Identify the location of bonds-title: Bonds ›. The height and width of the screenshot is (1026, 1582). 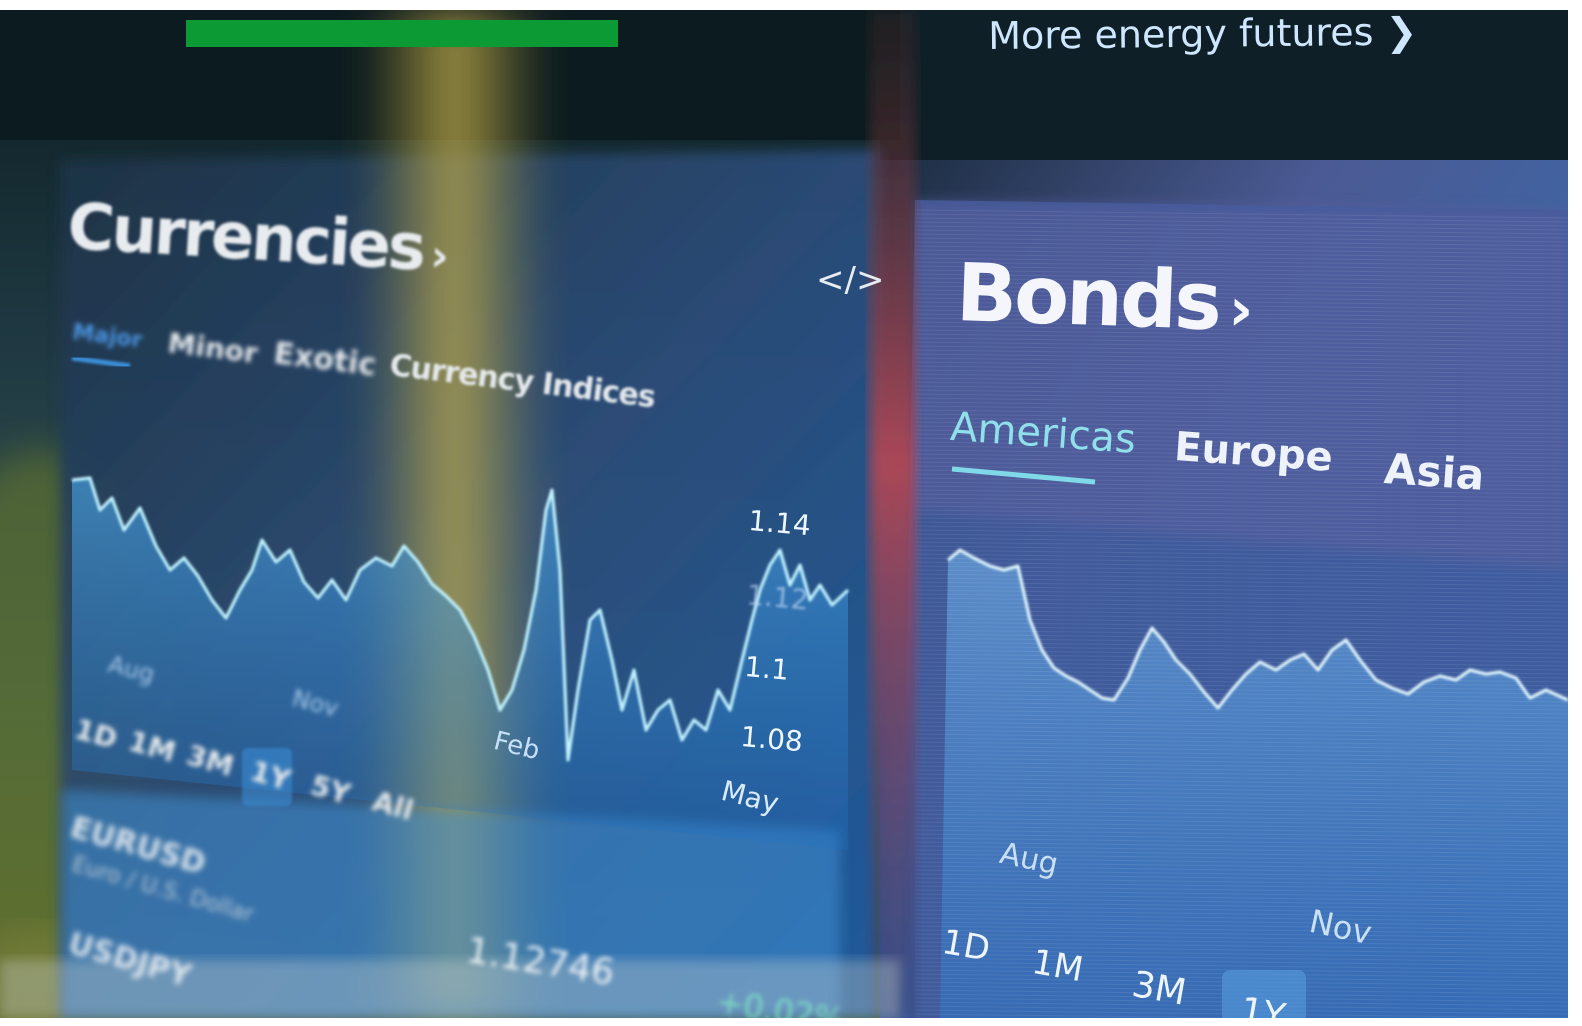
(1104, 297).